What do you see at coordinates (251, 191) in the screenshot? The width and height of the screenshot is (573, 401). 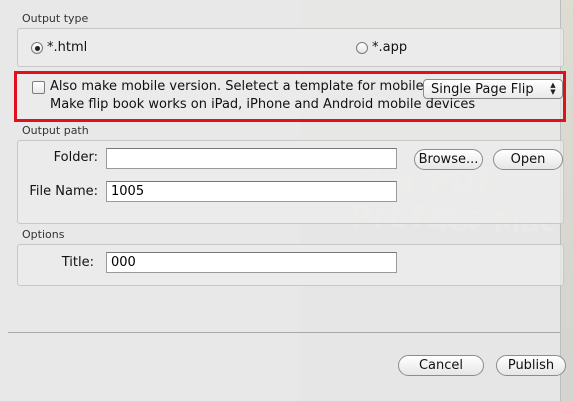 I see `filename-field` at bounding box center [251, 191].